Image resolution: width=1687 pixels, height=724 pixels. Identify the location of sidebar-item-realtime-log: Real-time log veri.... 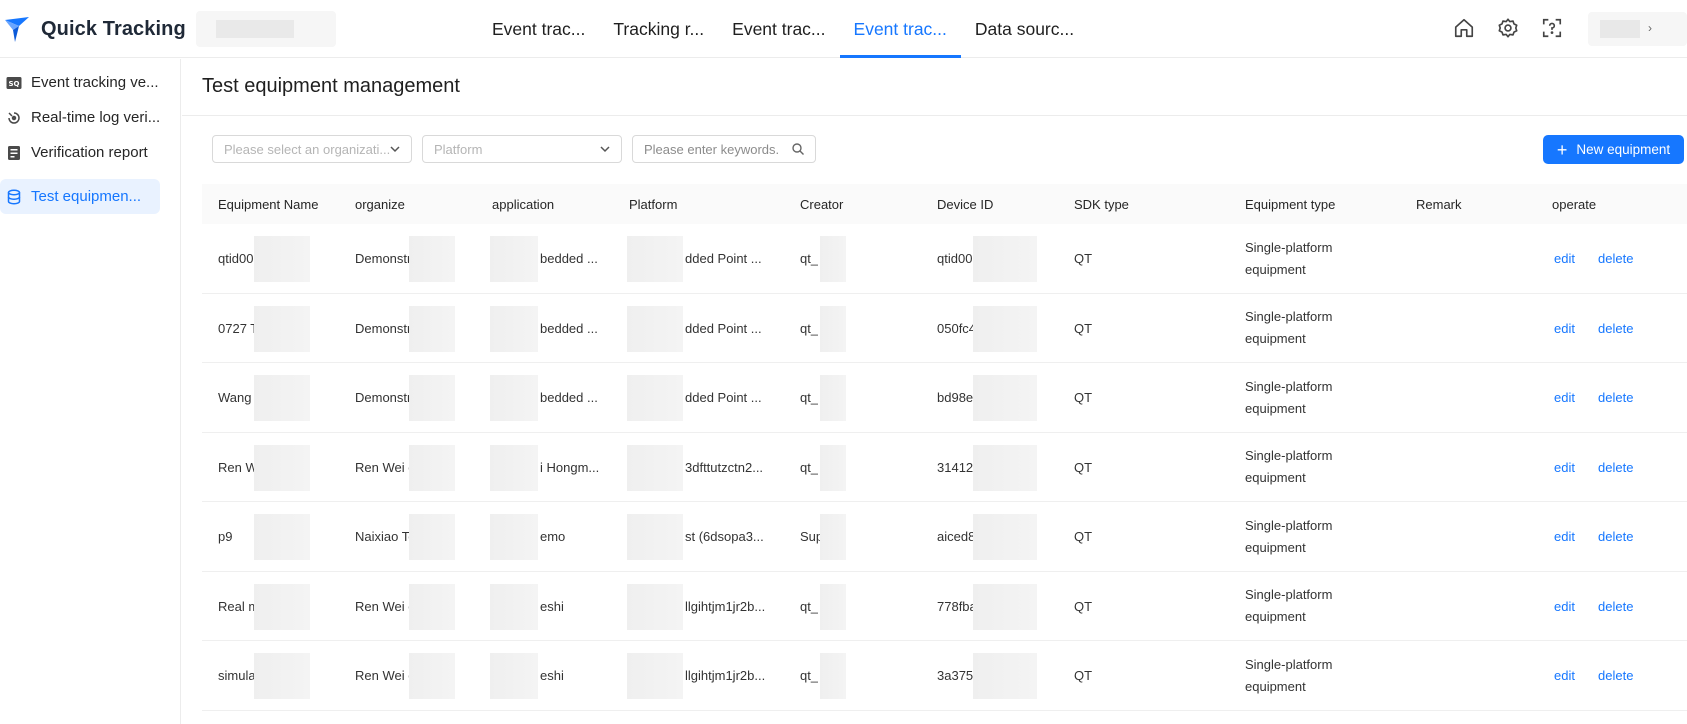
(80, 117).